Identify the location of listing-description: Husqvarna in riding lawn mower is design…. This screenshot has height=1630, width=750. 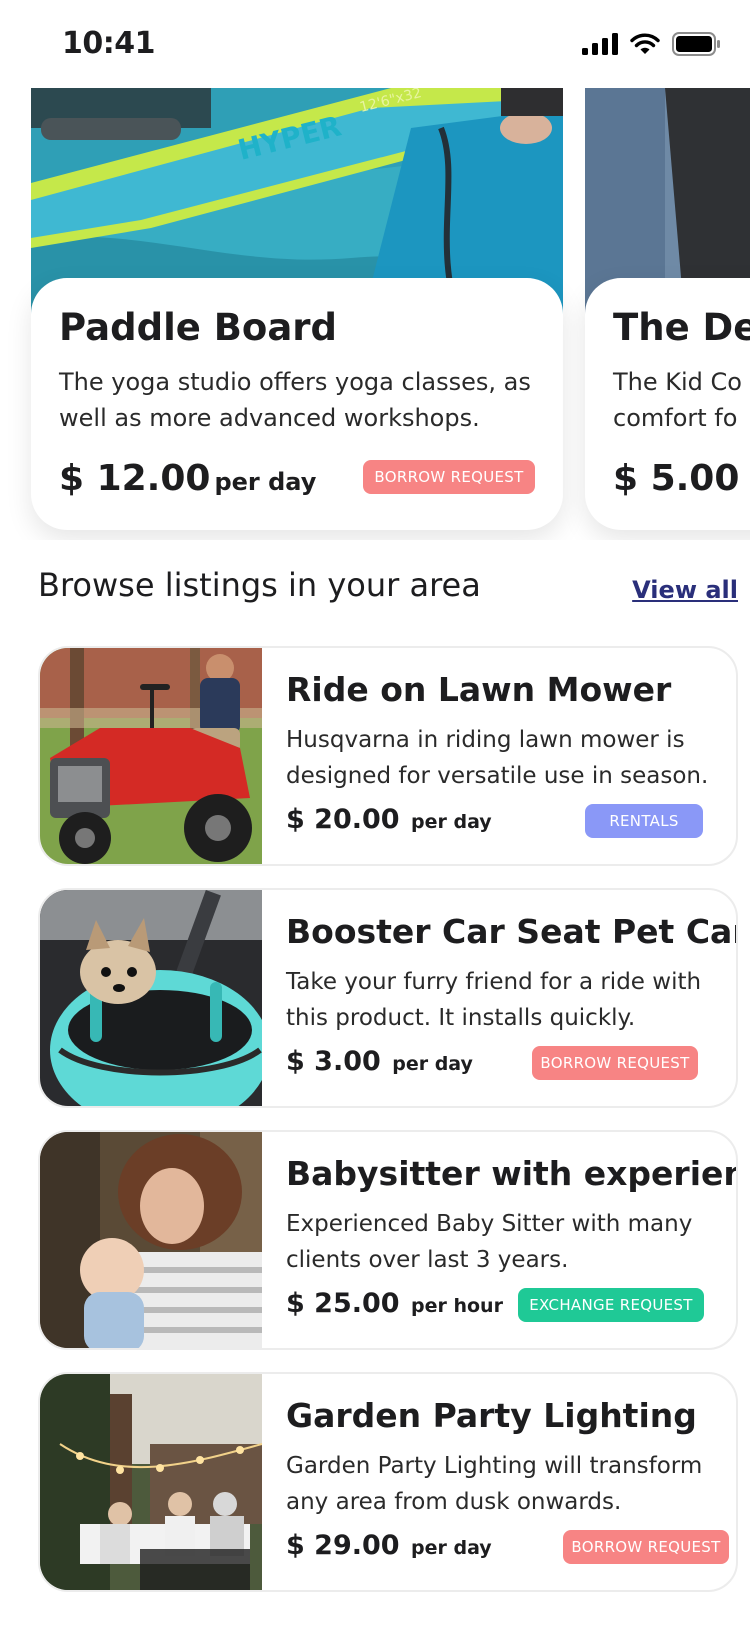
(497, 758).